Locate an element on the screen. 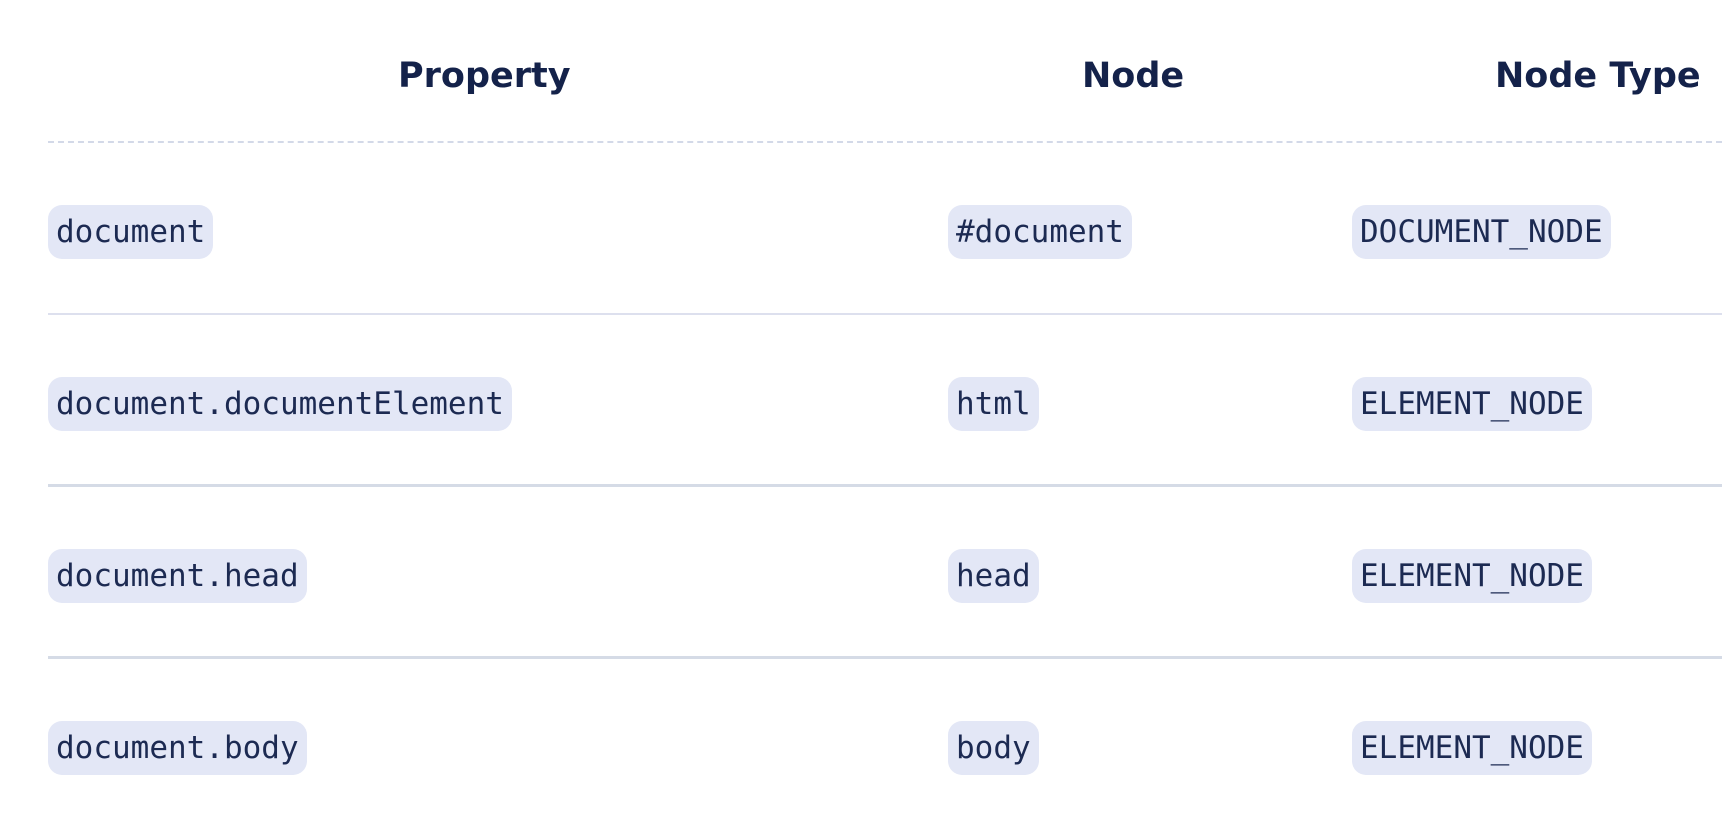 The image size is (1722, 831). node-cell: body is located at coordinates (993, 748).